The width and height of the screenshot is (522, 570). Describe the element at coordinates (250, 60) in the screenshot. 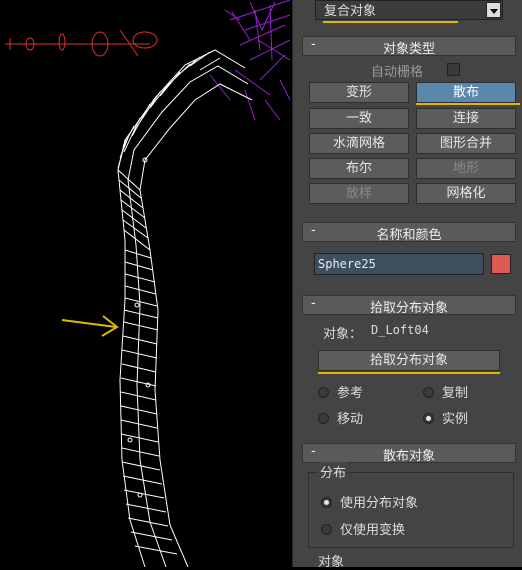

I see `scatter-foliage` at that location.